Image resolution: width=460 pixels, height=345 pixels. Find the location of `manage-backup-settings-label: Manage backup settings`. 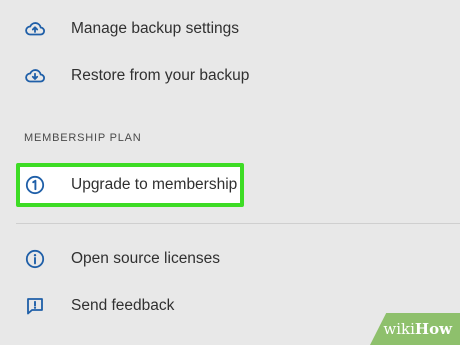

manage-backup-settings-label: Manage backup settings is located at coordinates (155, 28).